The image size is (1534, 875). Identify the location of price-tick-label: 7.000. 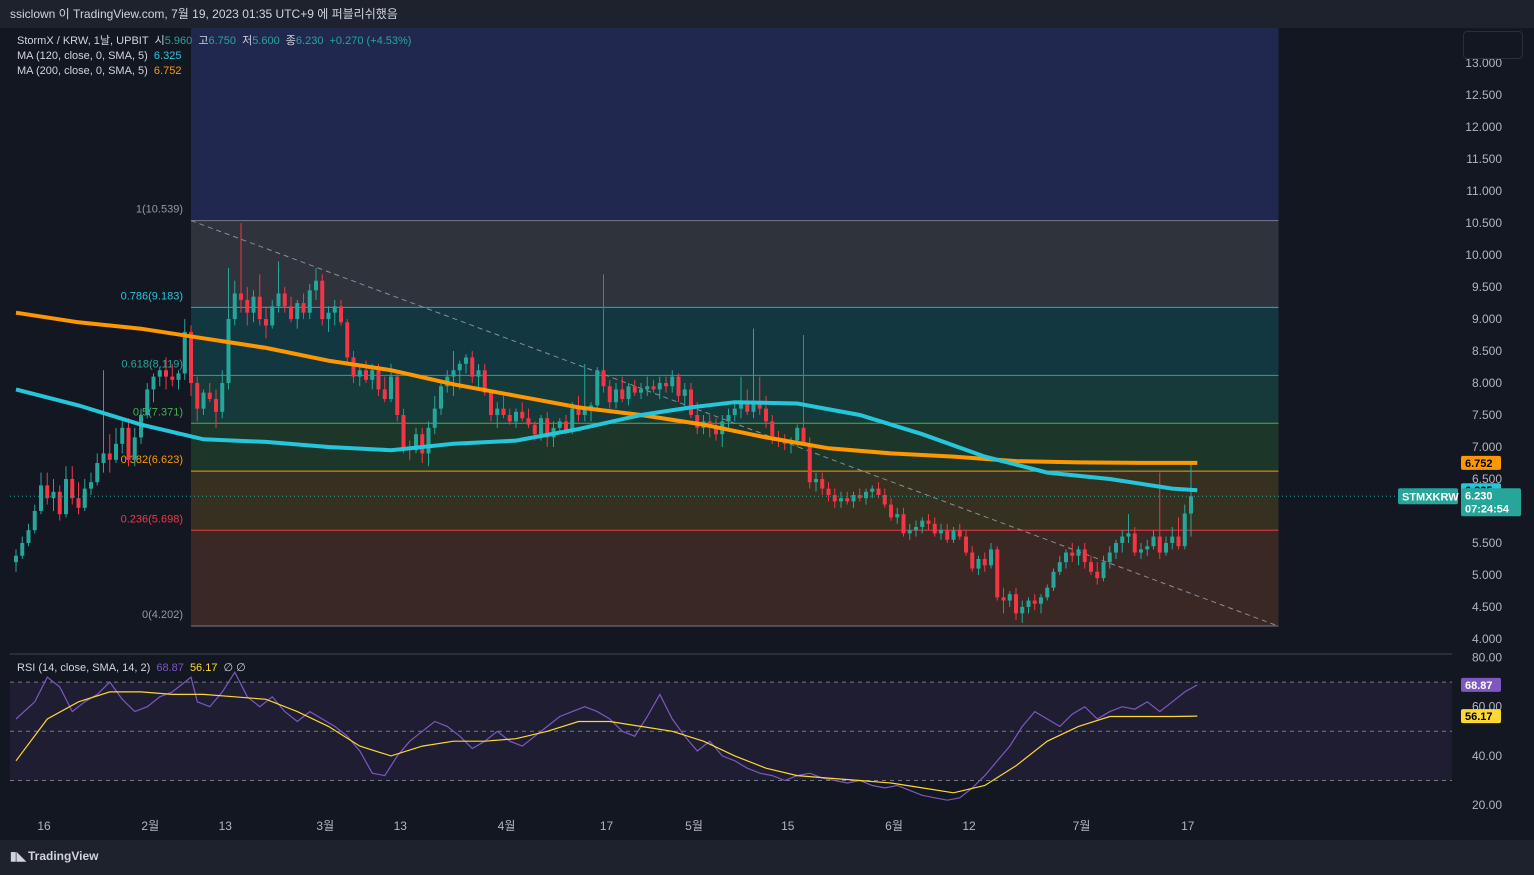
(1487, 447).